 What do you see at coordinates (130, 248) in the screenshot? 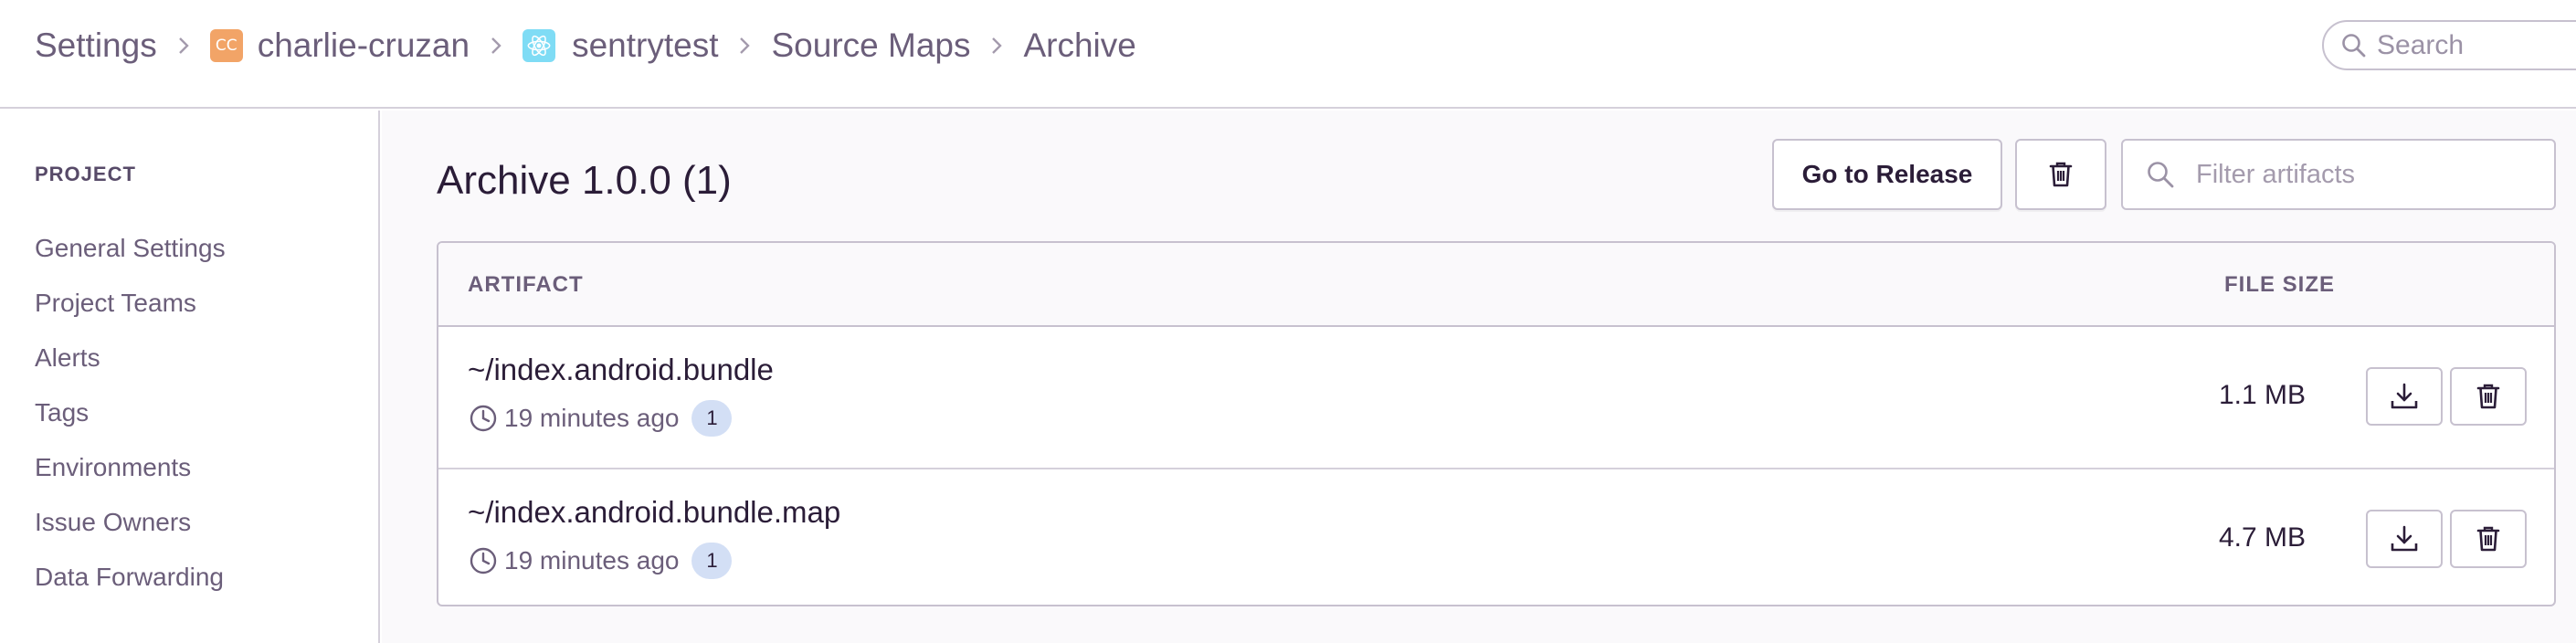
I see `sidebar-item-general-settings: General Settings` at bounding box center [130, 248].